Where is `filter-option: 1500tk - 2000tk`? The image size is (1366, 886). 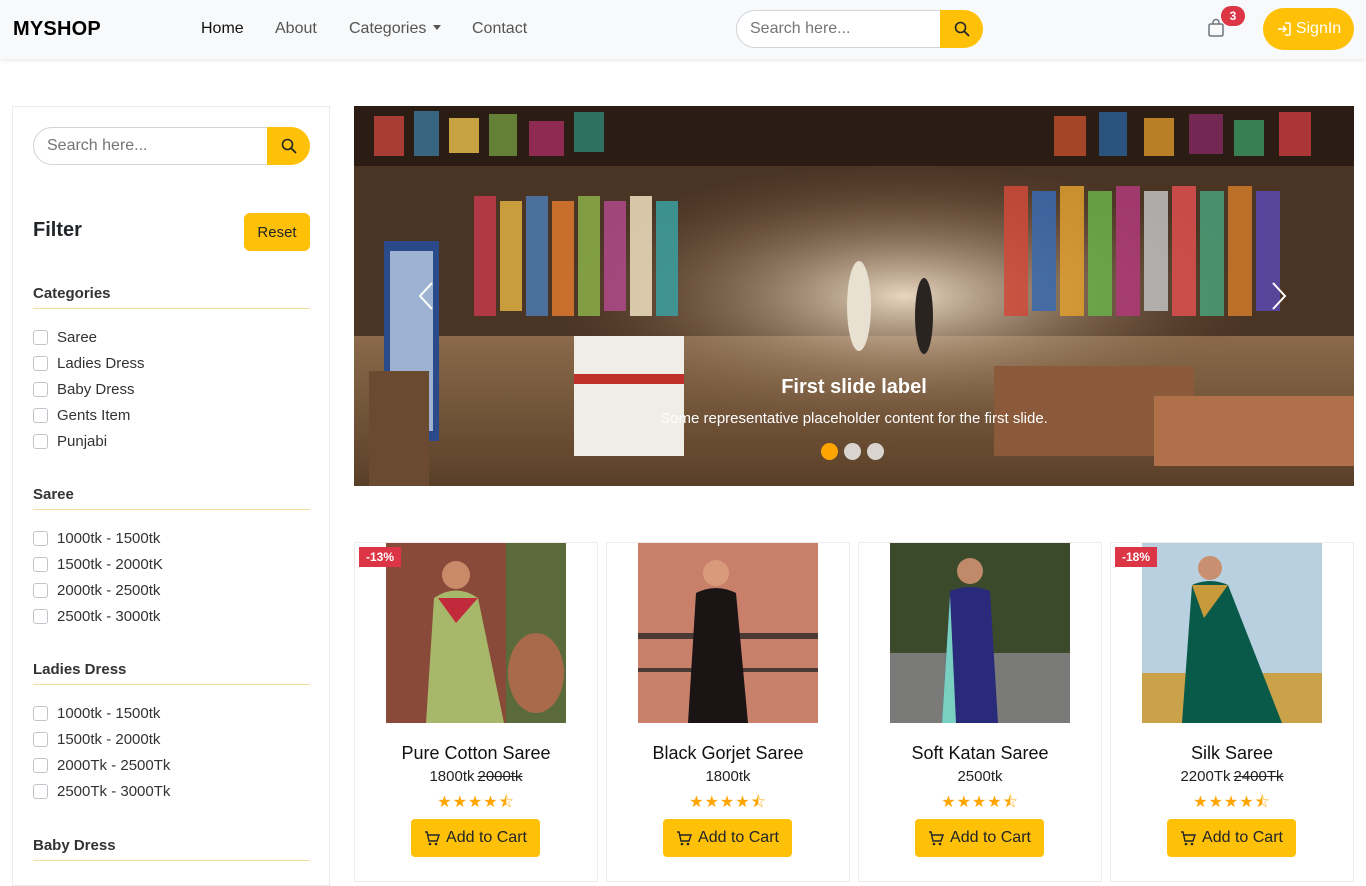 filter-option: 1500tk - 2000tk is located at coordinates (171, 739).